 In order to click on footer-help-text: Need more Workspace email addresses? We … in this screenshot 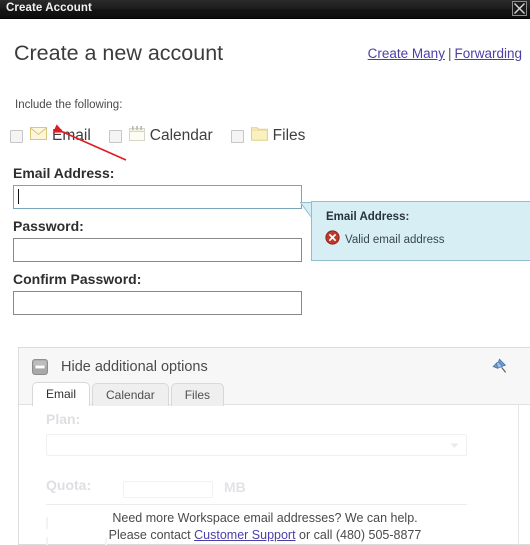, I will do `click(265, 527)`.